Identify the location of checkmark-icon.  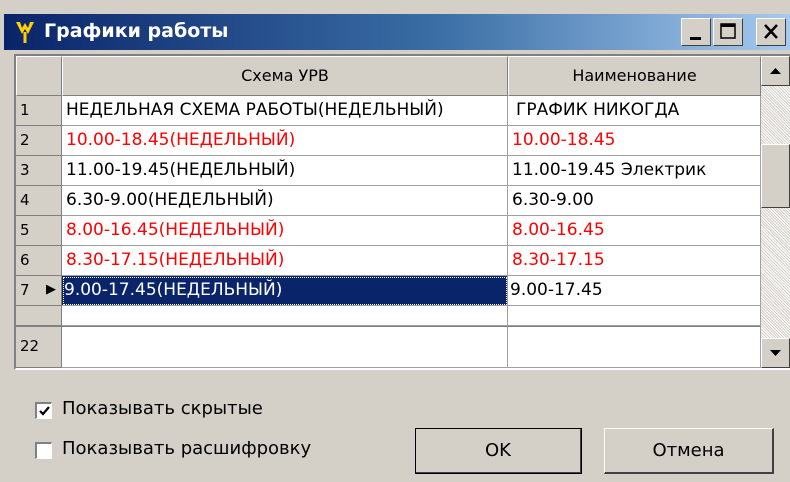
(44, 411).